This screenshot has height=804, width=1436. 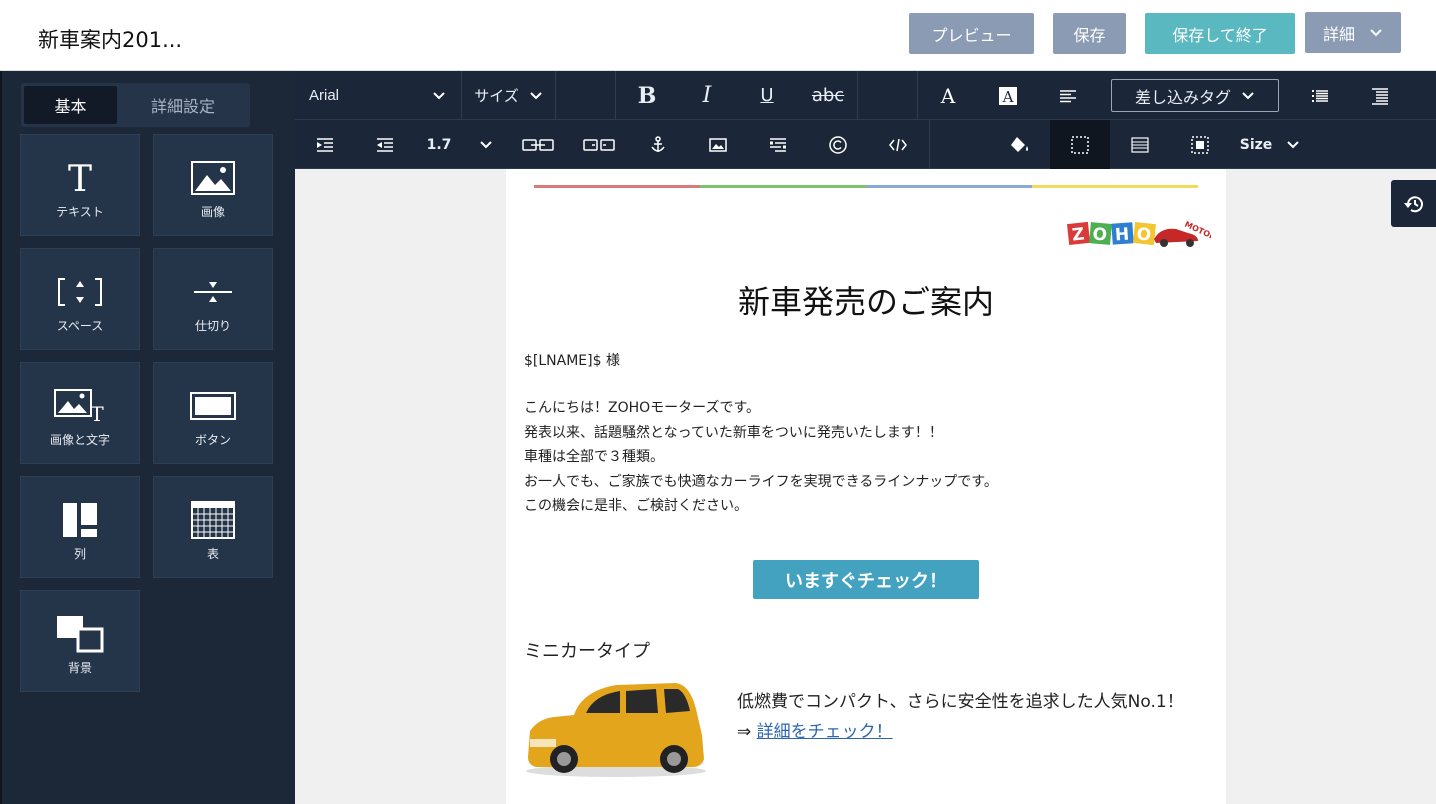 What do you see at coordinates (971, 33) in the screenshot?
I see `preview-button: プレビュー` at bounding box center [971, 33].